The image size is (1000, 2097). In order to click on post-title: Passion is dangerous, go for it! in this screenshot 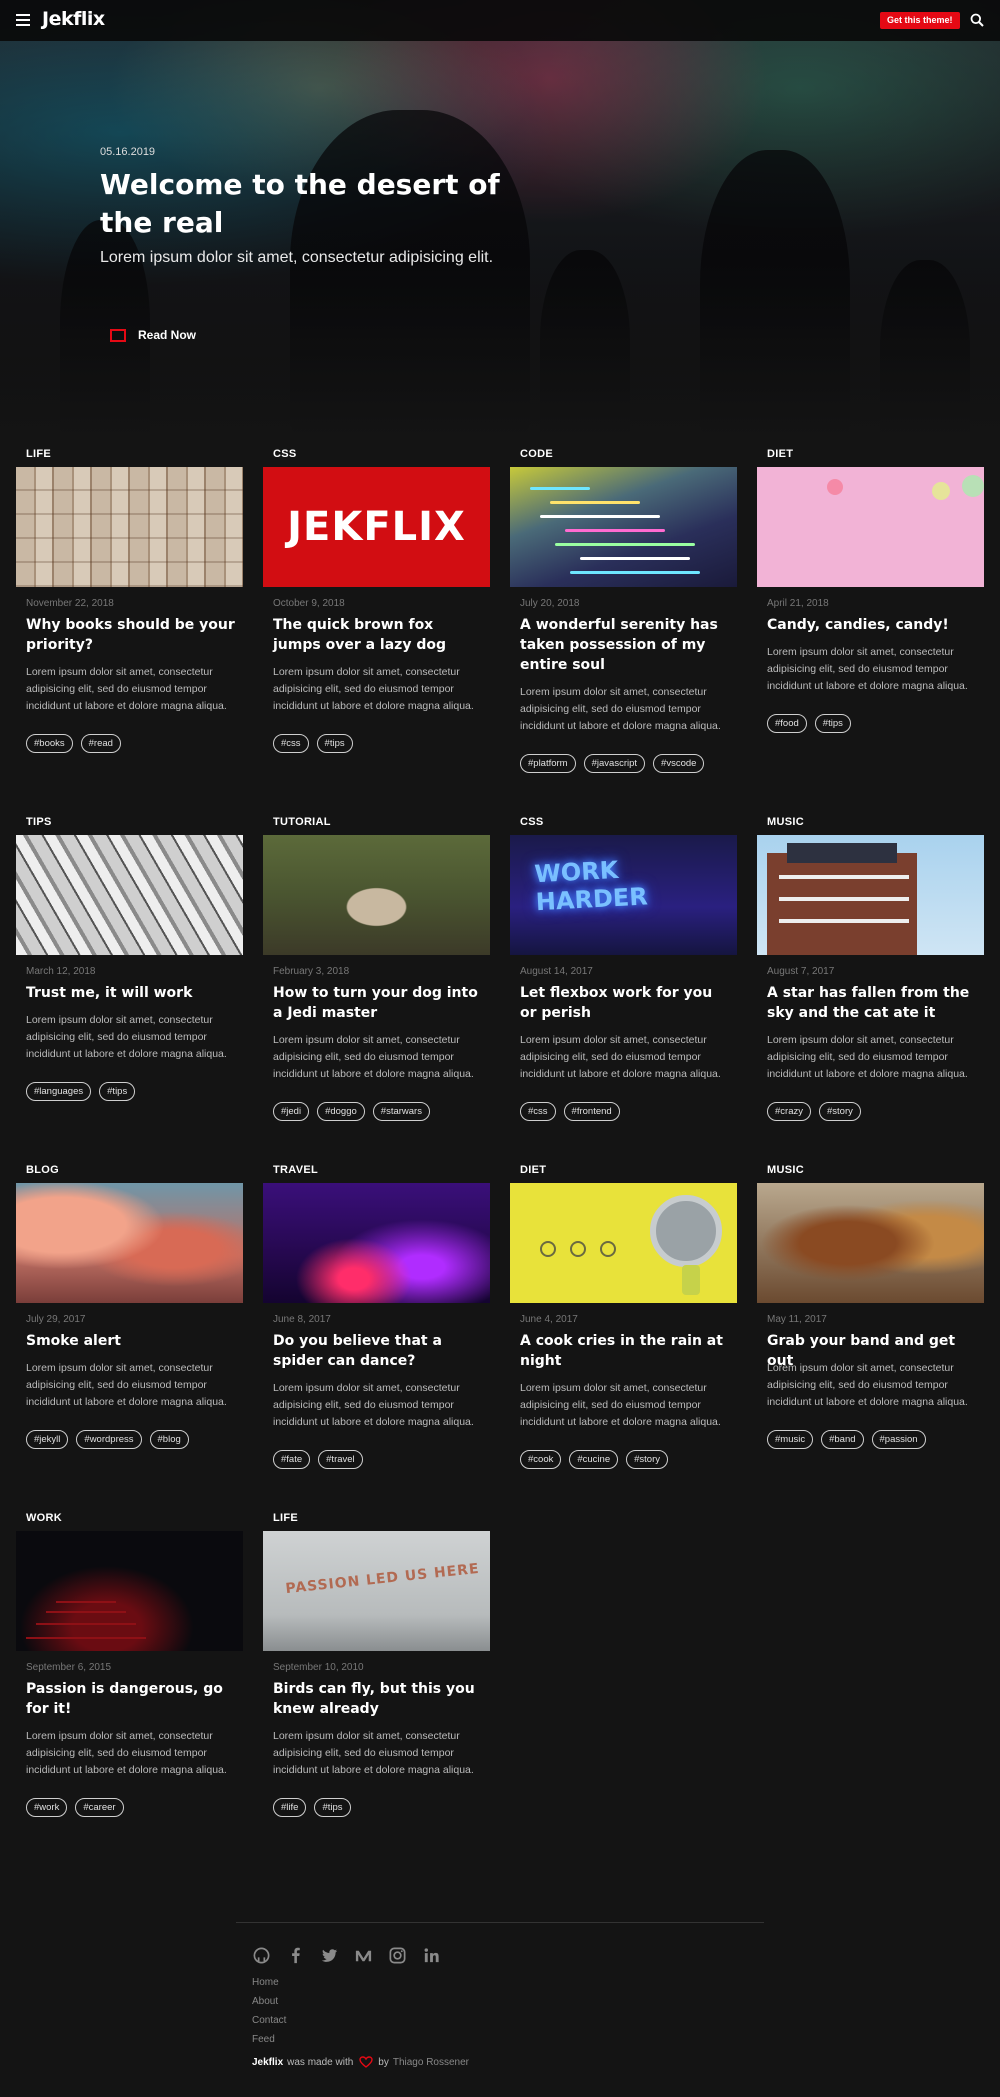, I will do `click(131, 1699)`.